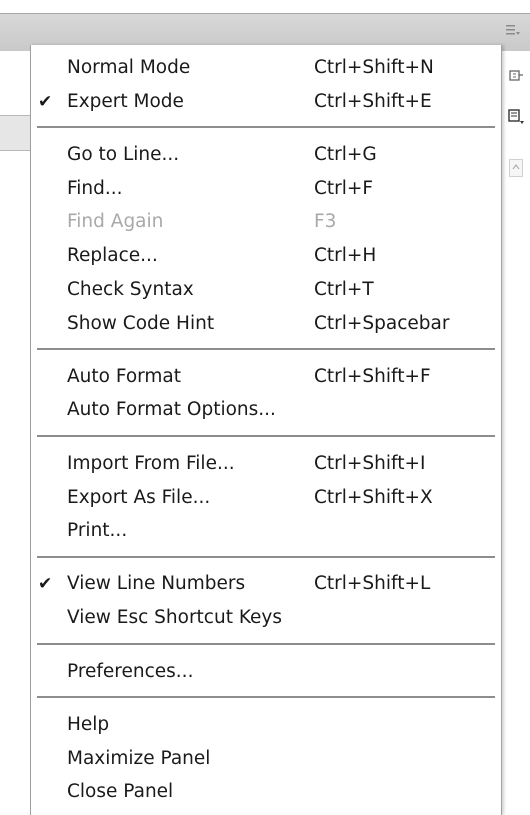 Image resolution: width=530 pixels, height=815 pixels. Describe the element at coordinates (139, 758) in the screenshot. I see `menu-item-label: Maximize Panel` at that location.